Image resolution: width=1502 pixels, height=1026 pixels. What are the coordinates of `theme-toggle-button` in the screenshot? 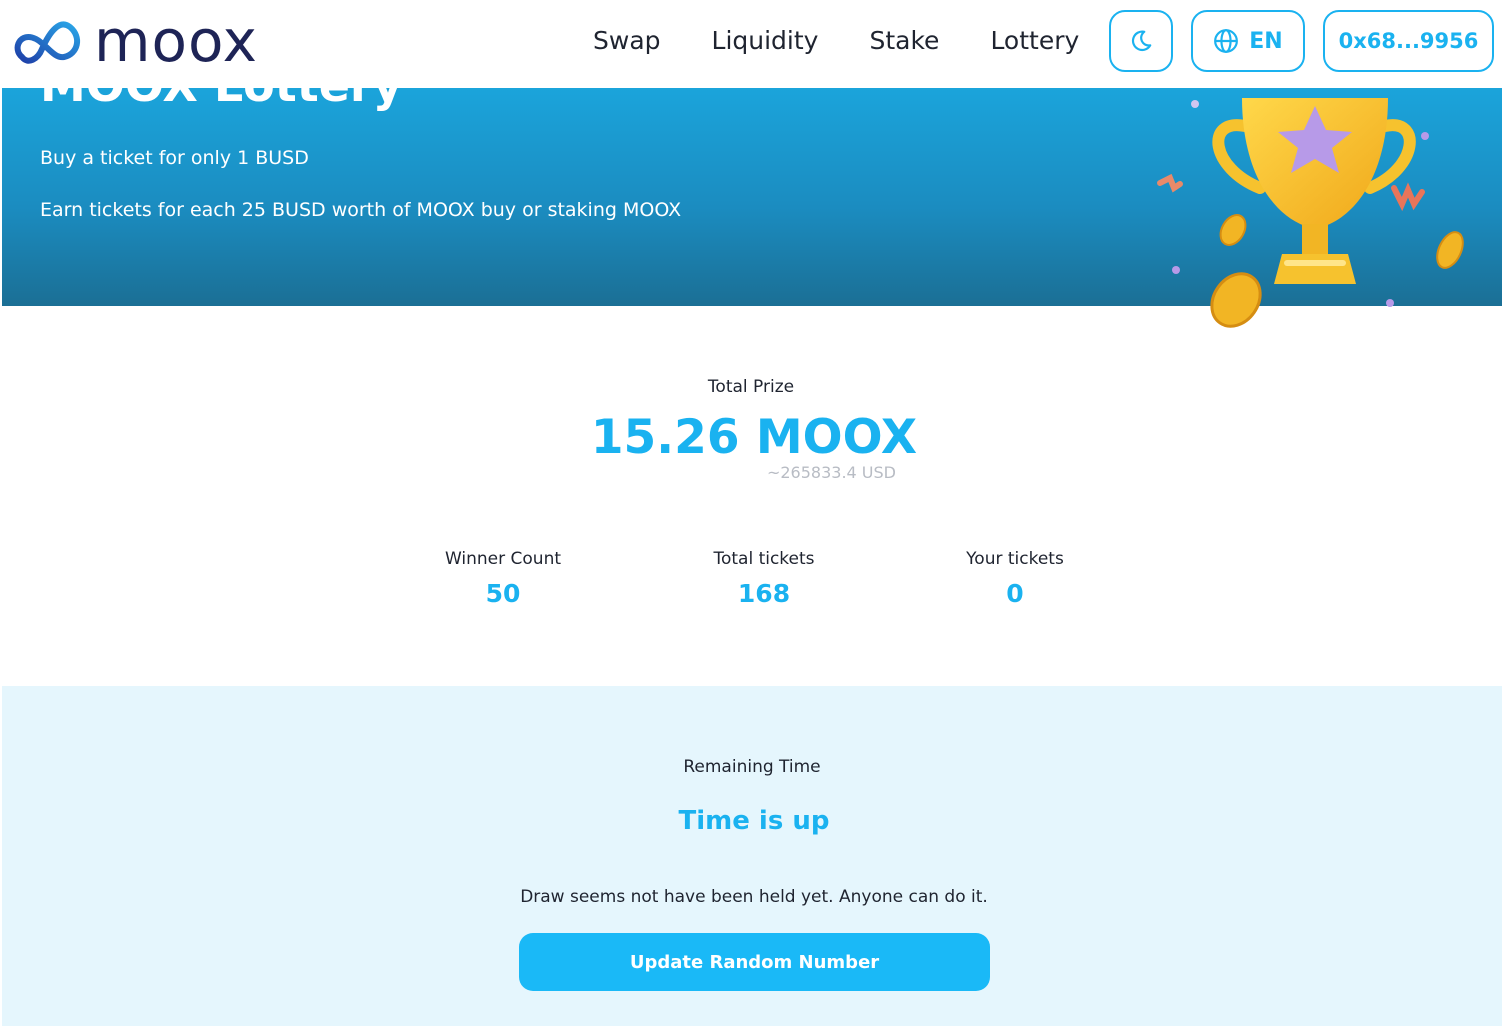 It's located at (1141, 41).